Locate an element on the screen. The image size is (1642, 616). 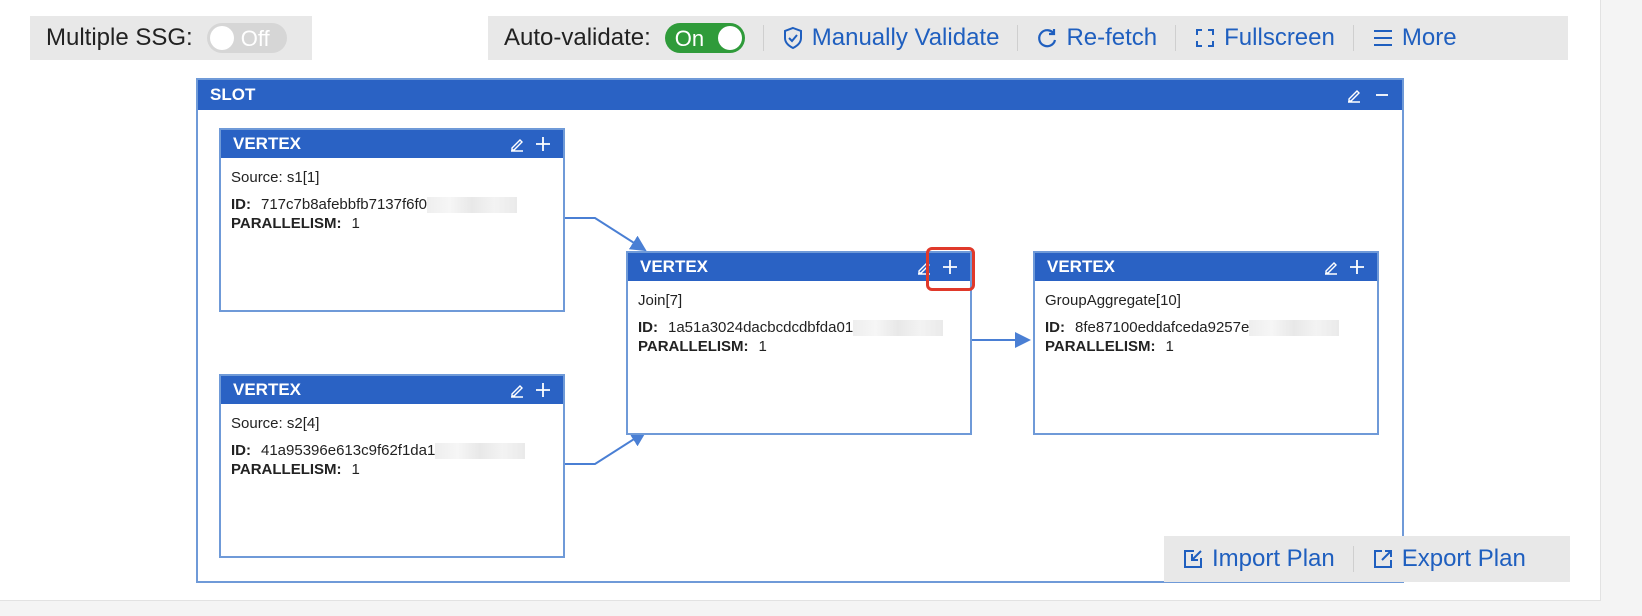
auto-validate-label: Auto-validate: is located at coordinates (577, 37).